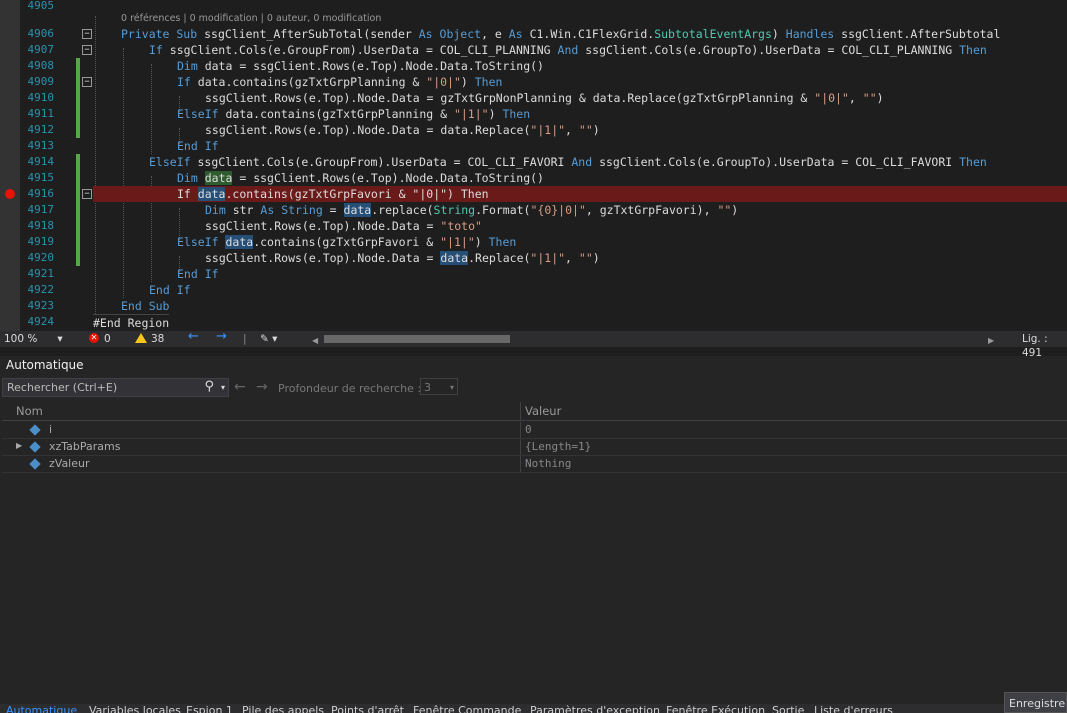  What do you see at coordinates (221, 337) in the screenshot?
I see `navigate-forward-icon: →` at bounding box center [221, 337].